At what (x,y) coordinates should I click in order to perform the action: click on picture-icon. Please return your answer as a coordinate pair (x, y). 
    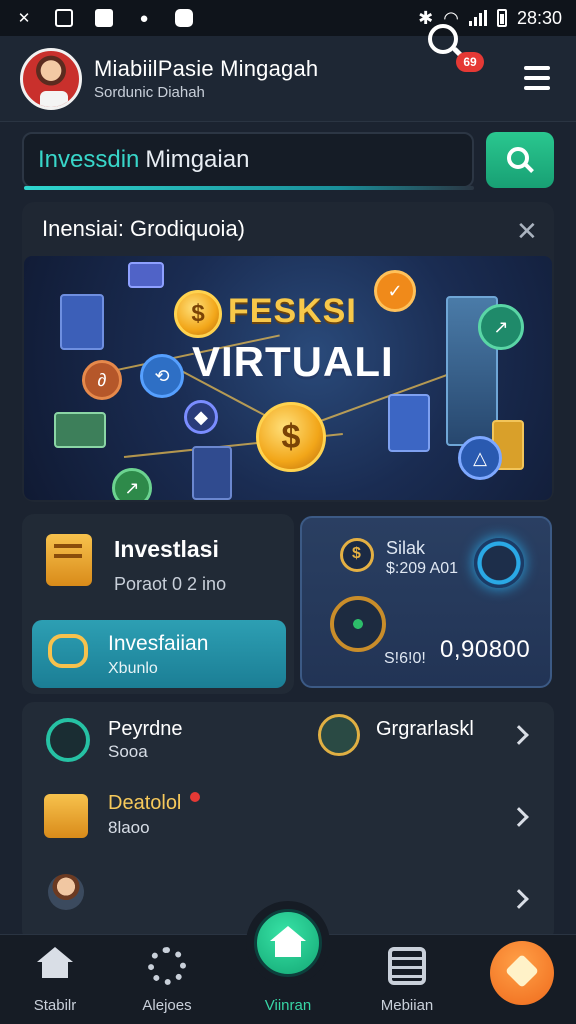
    Looking at the image, I should click on (64, 18).